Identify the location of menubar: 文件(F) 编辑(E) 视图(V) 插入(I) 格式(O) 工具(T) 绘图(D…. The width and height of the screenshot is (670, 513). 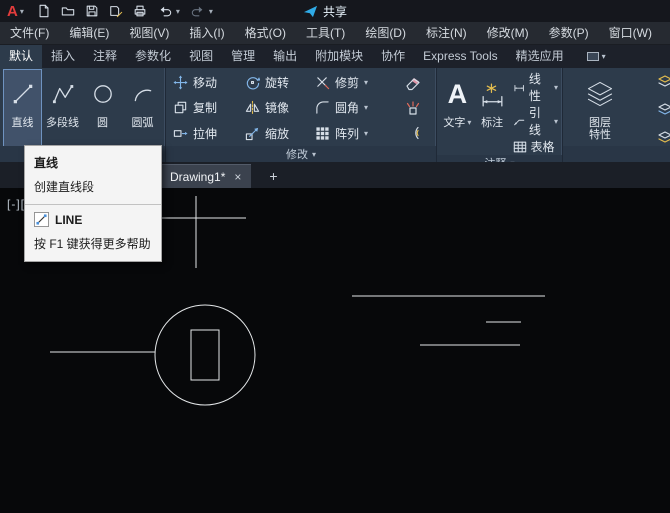
(335, 33).